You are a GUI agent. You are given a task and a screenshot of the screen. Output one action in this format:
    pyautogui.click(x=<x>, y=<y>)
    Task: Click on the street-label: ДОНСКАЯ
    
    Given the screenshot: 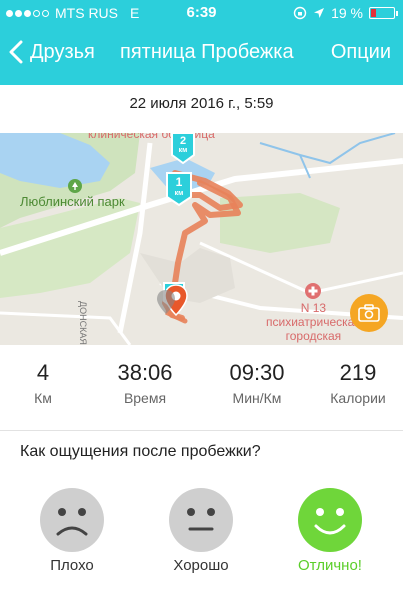 What is the action you would take?
    pyautogui.click(x=83, y=323)
    